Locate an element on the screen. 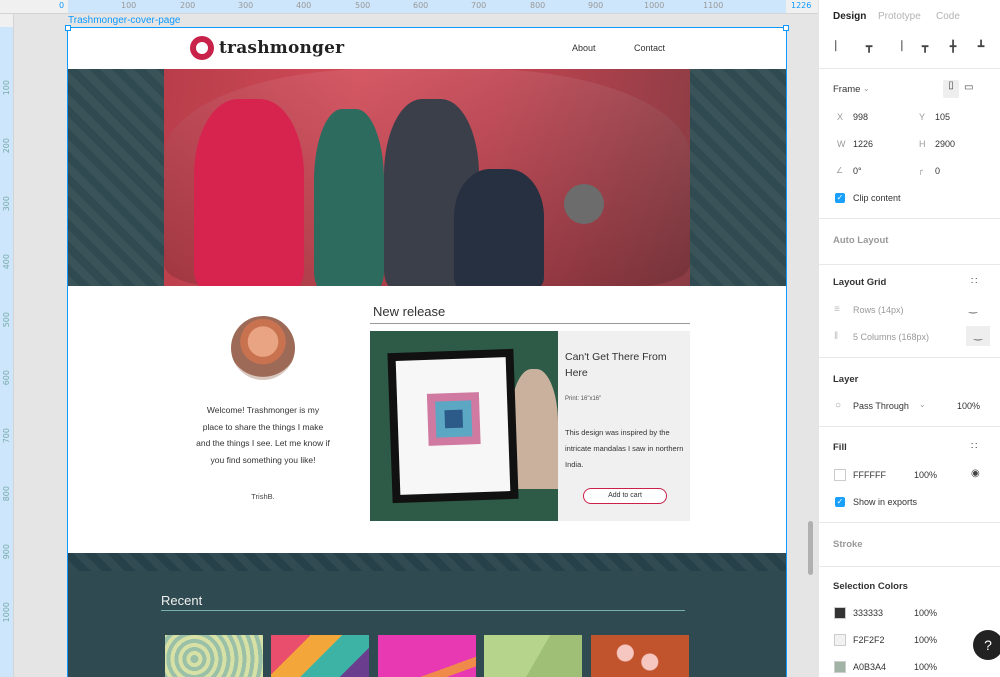 Image resolution: width=1000 pixels, height=677 pixels. ruler-tick: 100 is located at coordinates (6, 88).